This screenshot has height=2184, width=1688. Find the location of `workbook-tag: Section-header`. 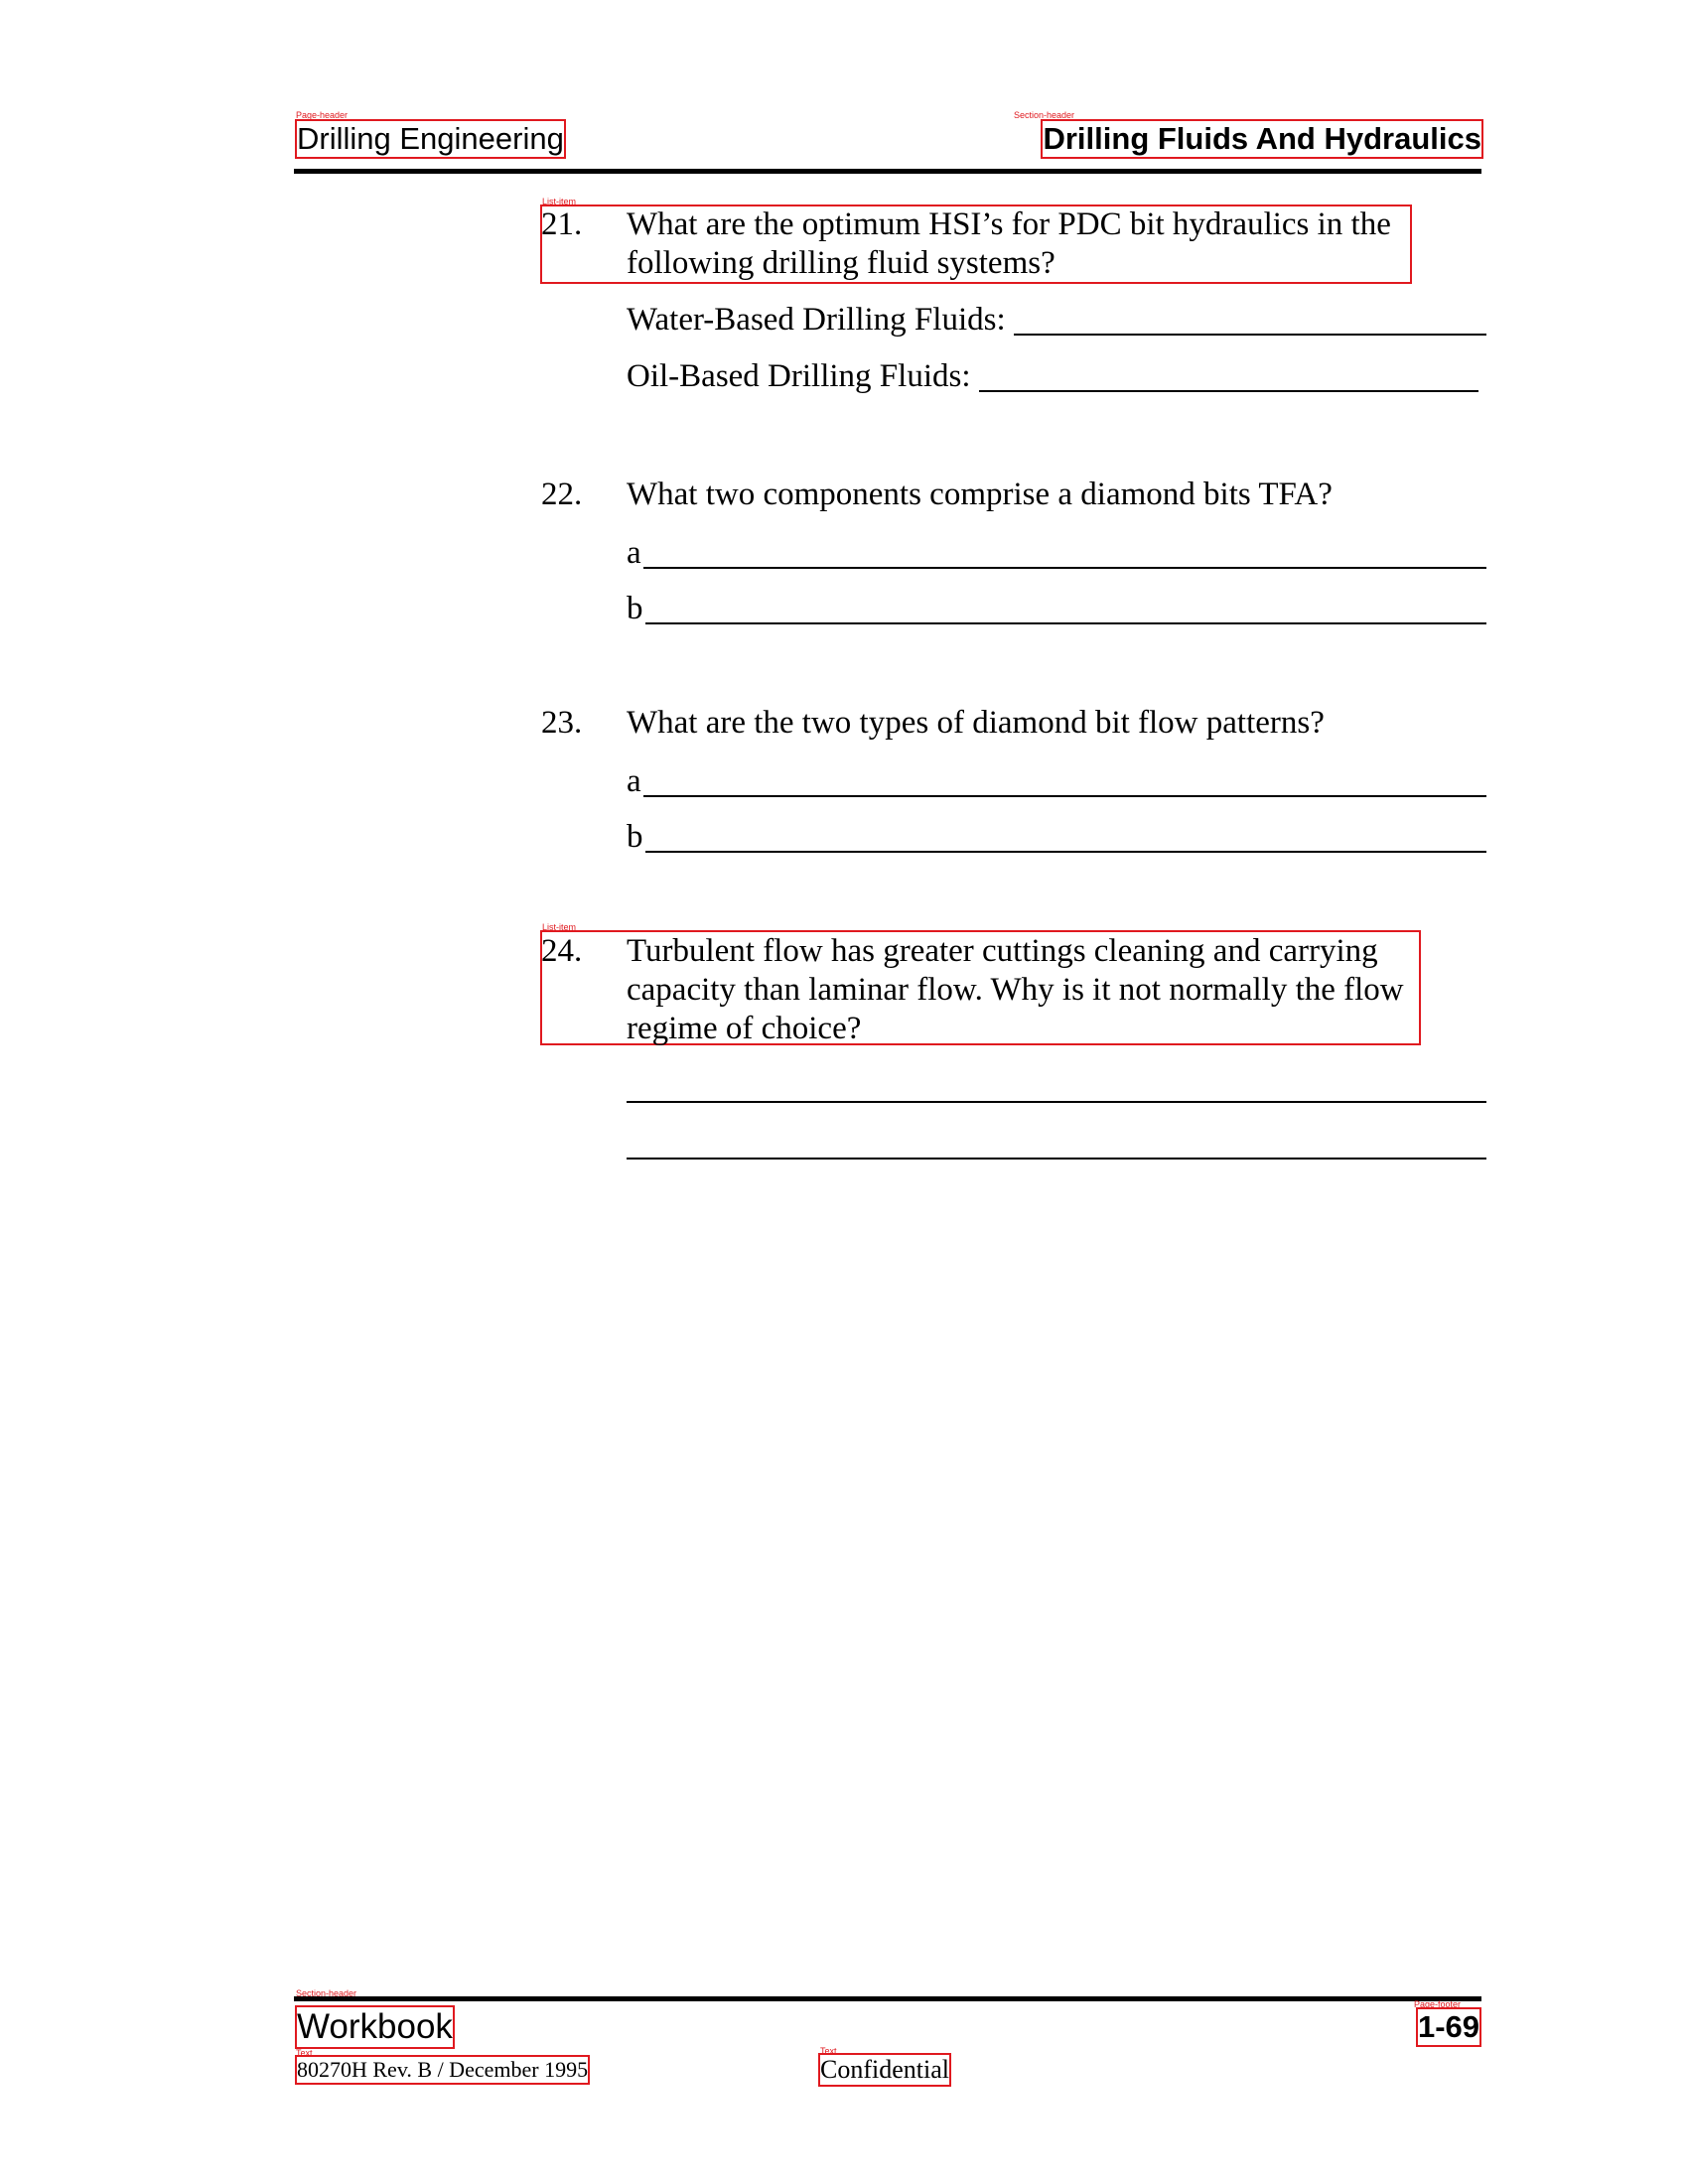

workbook-tag: Section-header is located at coordinates (326, 1993).